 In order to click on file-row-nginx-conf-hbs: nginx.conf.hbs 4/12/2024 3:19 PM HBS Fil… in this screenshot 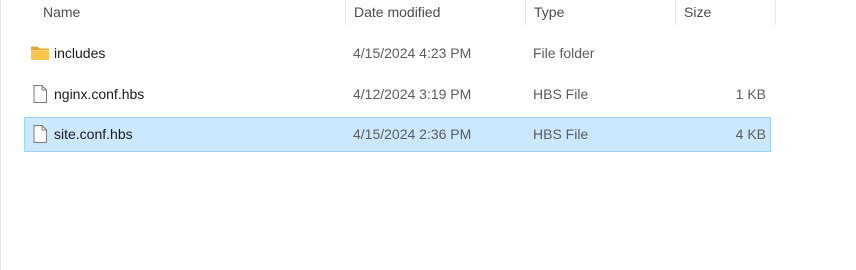, I will do `click(397, 94)`.